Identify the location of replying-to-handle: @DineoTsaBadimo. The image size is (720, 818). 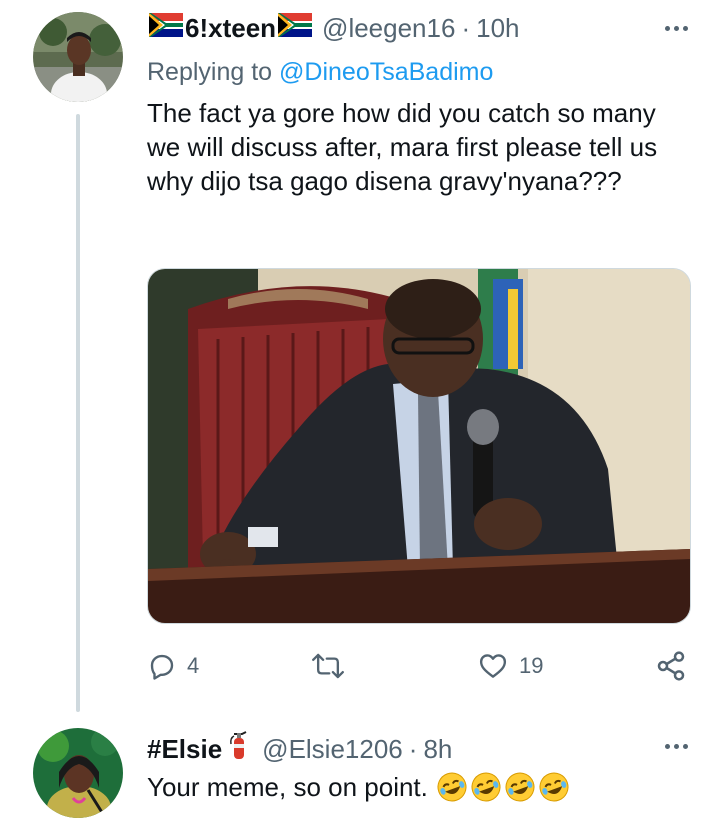
(386, 72).